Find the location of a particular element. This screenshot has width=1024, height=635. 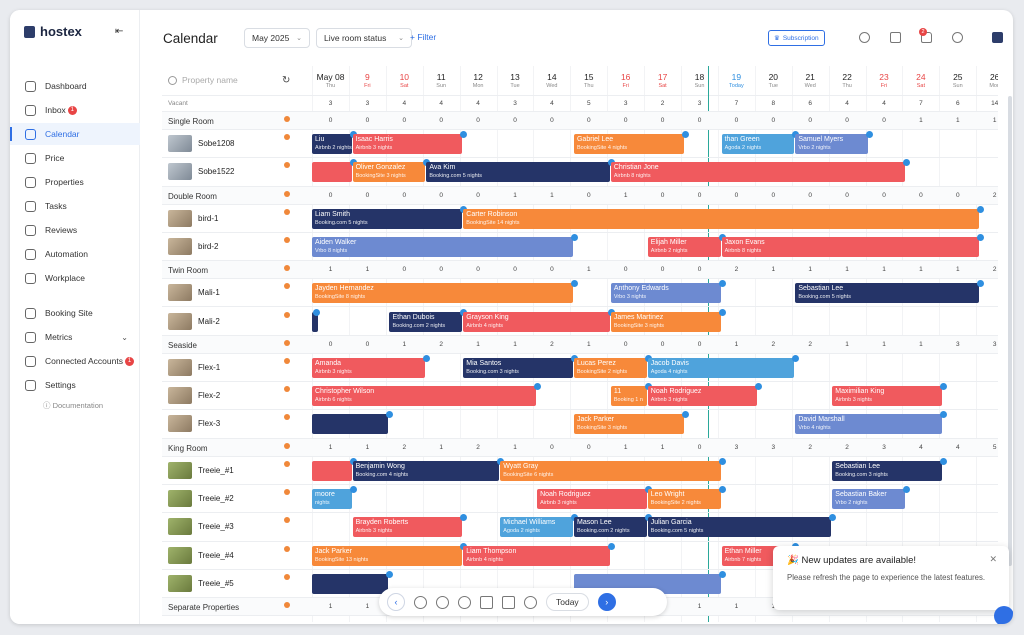

property-name: Sobe1208 is located at coordinates (216, 143).